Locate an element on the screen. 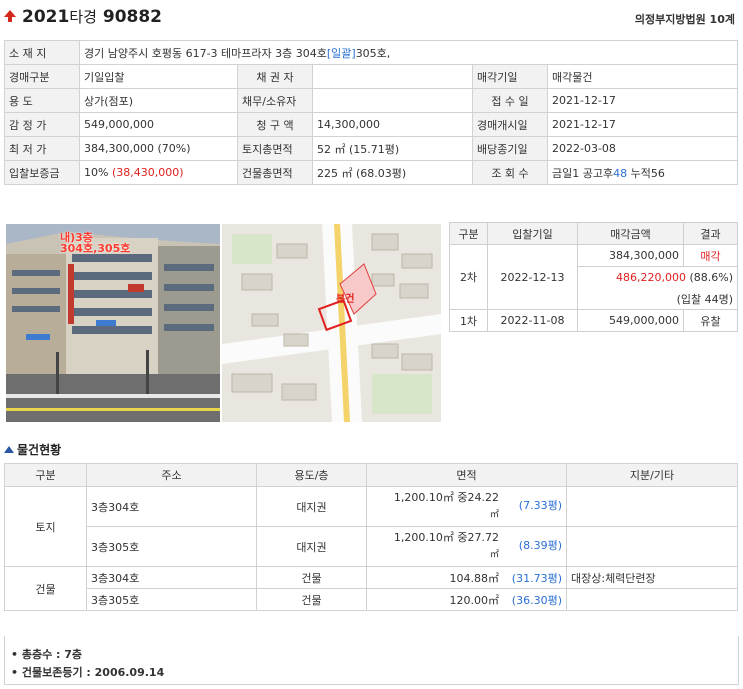  received-date: 2021-12-17 is located at coordinates (642, 100).